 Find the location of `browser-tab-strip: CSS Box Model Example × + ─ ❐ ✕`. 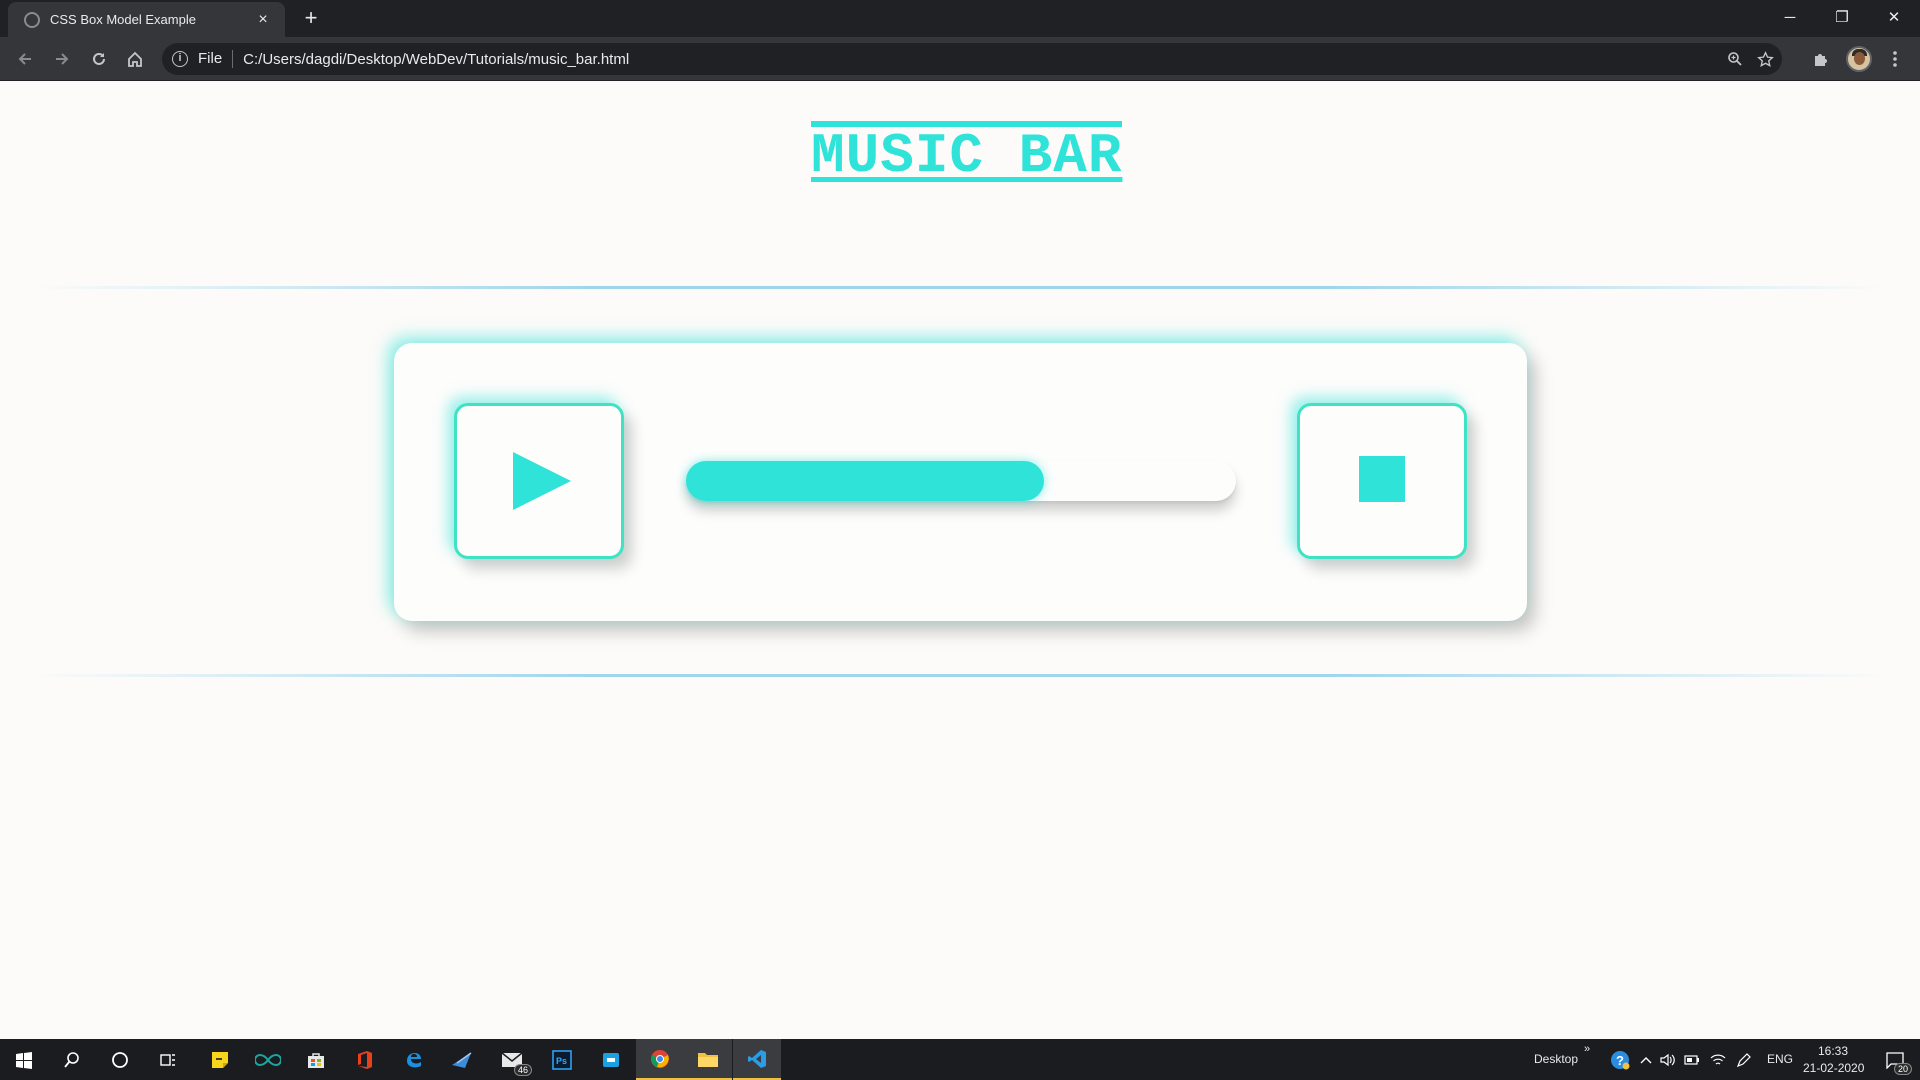

browser-tab-strip: CSS Box Model Example × + ─ ❐ ✕ is located at coordinates (960, 18).